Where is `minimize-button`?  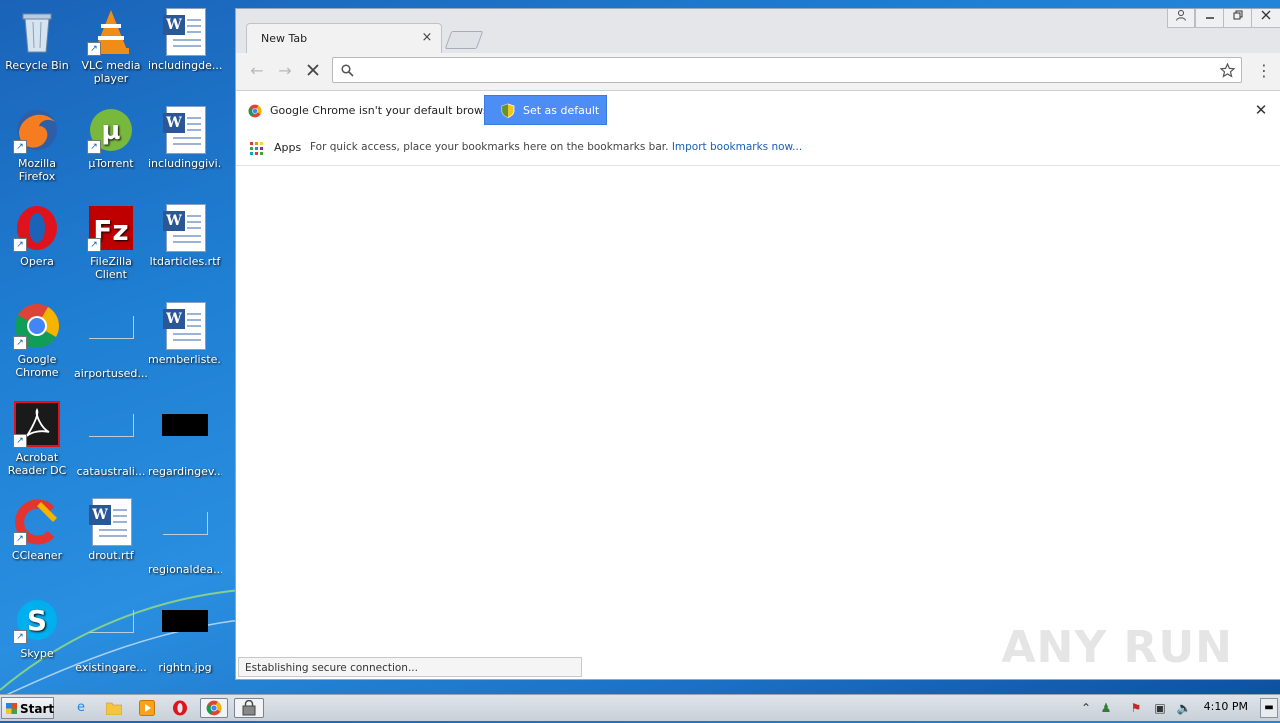
minimize-button is located at coordinates (1210, 18).